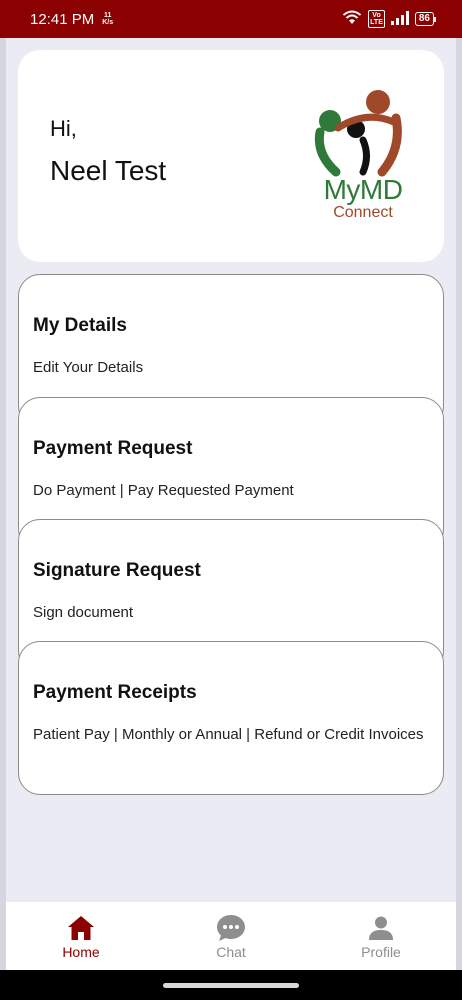 This screenshot has width=462, height=1000. Describe the element at coordinates (63, 128) in the screenshot. I see `greeting-text: Hi,` at that location.